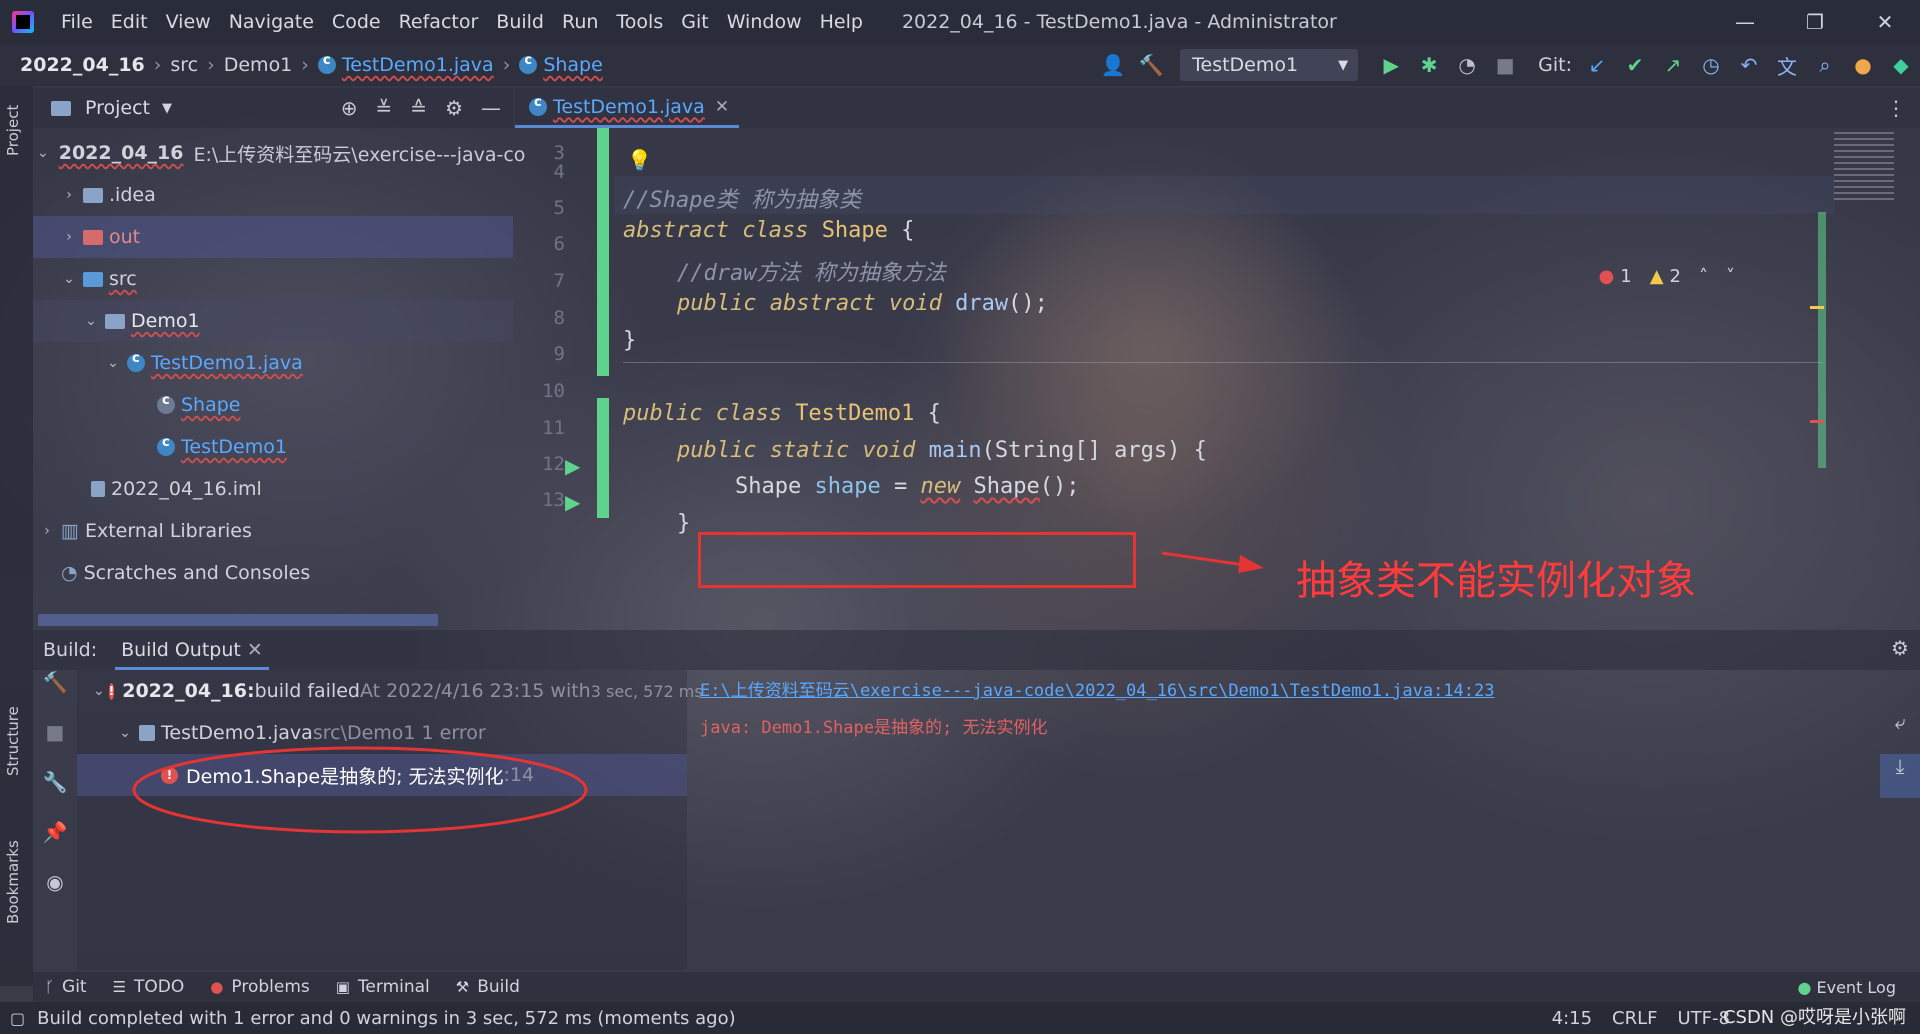 Image resolution: width=1920 pixels, height=1034 pixels. I want to click on wrench-icon: 🔧, so click(55, 795).